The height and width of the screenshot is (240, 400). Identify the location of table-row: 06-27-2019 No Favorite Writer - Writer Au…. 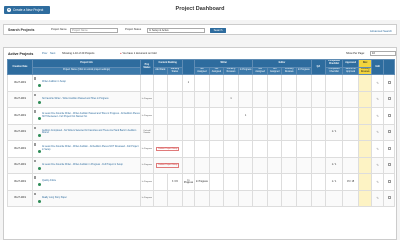
(201, 99).